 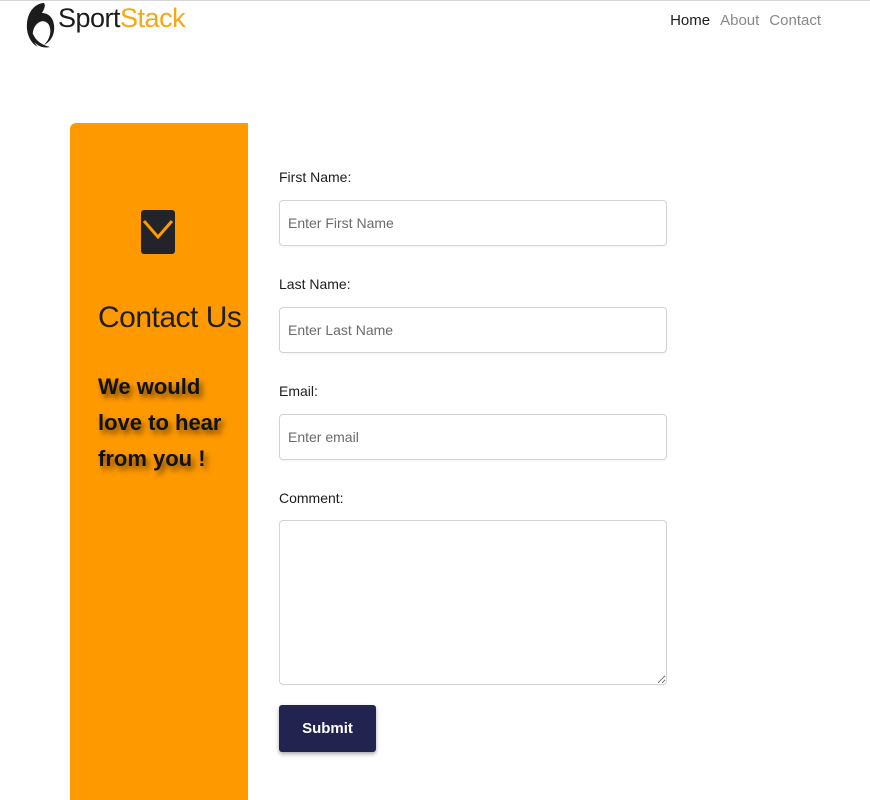 I want to click on comment-textarea, so click(x=473, y=602).